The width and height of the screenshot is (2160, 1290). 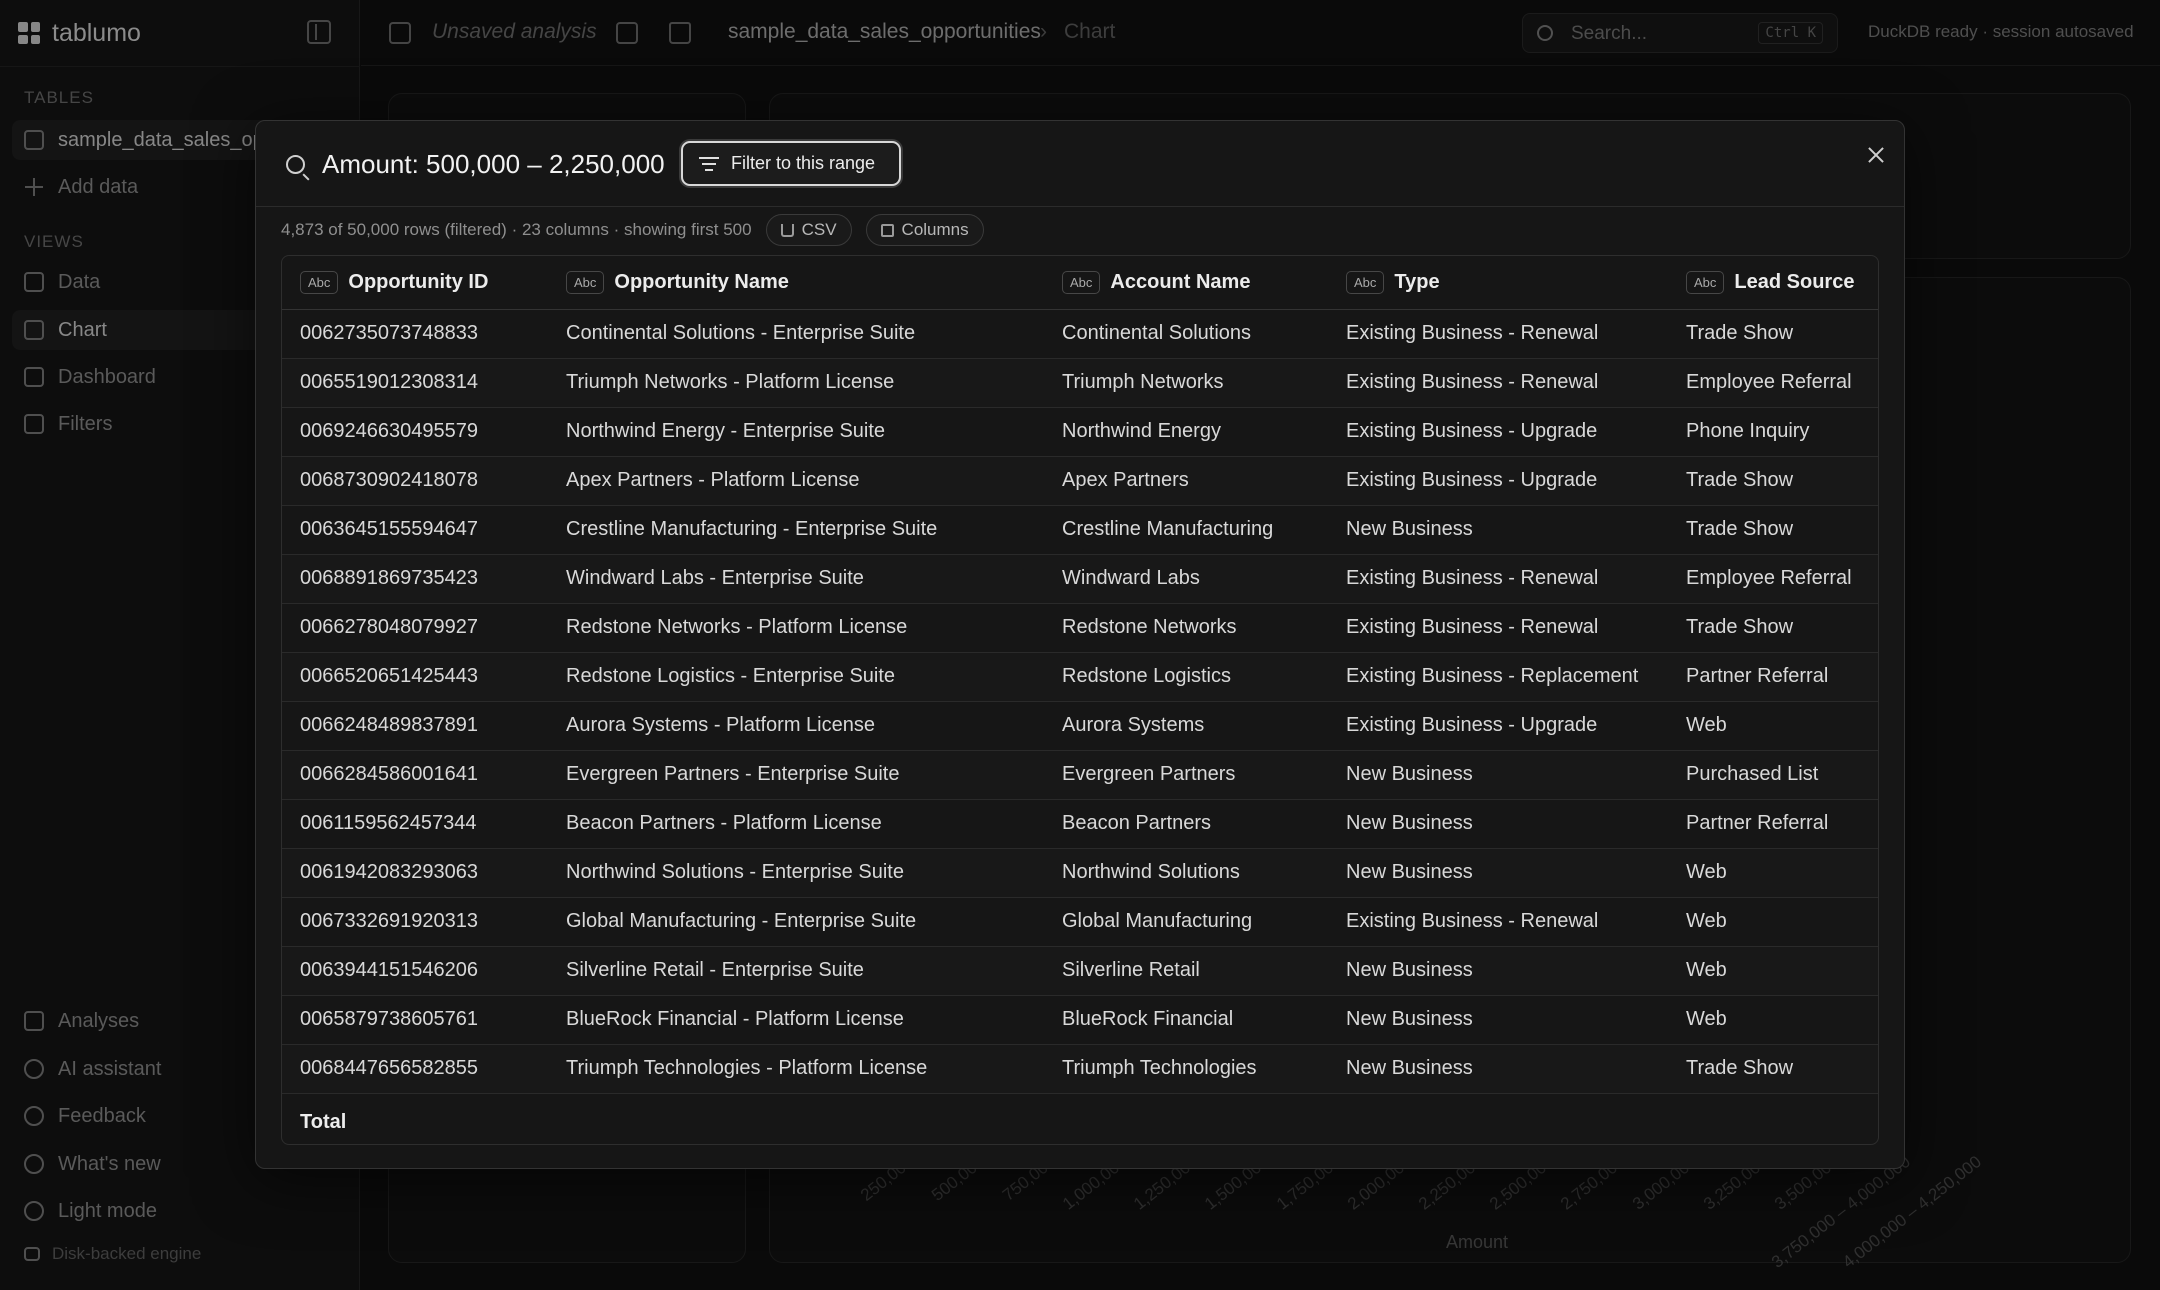 I want to click on filter-to-range-button: Filter to this range, so click(x=791, y=163).